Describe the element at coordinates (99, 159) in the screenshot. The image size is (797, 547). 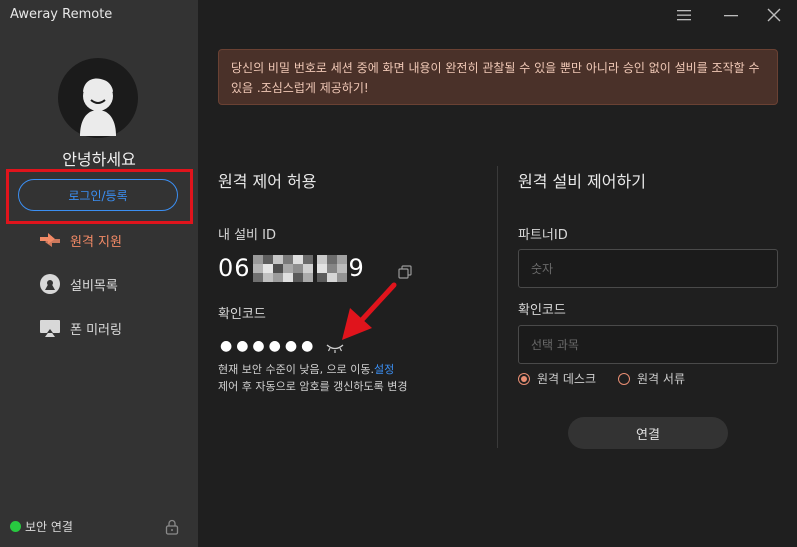
I see `greeting-text: 안녕하세요` at that location.